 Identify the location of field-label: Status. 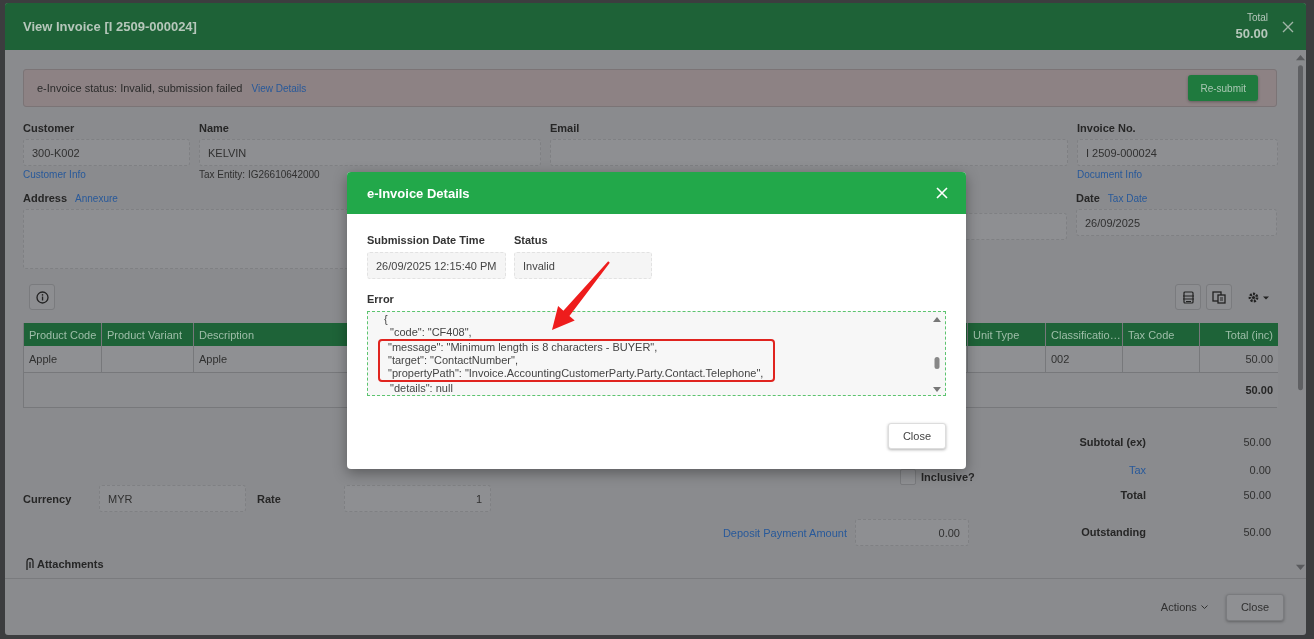
(531, 240).